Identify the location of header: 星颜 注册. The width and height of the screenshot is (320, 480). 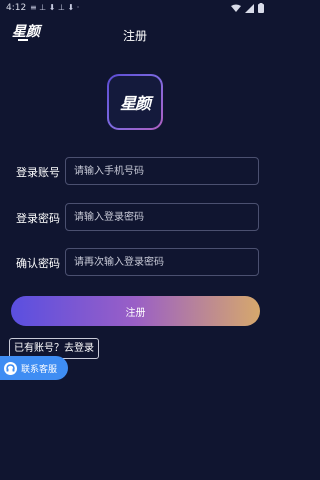
(135, 35).